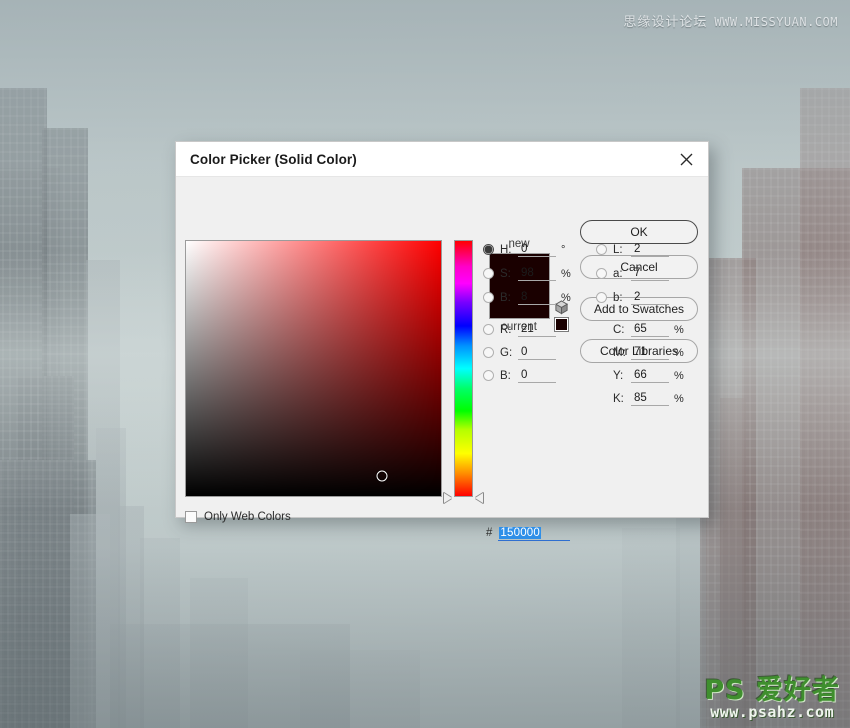 Image resolution: width=850 pixels, height=728 pixels. I want to click on field-row-lab-b: b: 2, so click(632, 297).